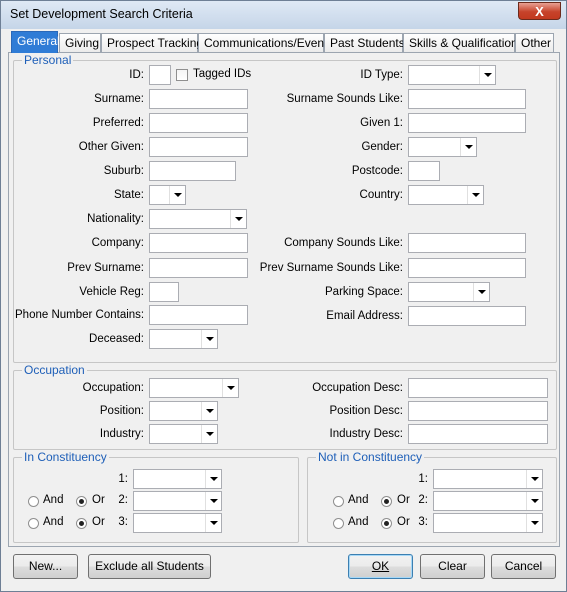 Image resolution: width=567 pixels, height=592 pixels. Describe the element at coordinates (198, 219) in the screenshot. I see `nationality-select` at that location.